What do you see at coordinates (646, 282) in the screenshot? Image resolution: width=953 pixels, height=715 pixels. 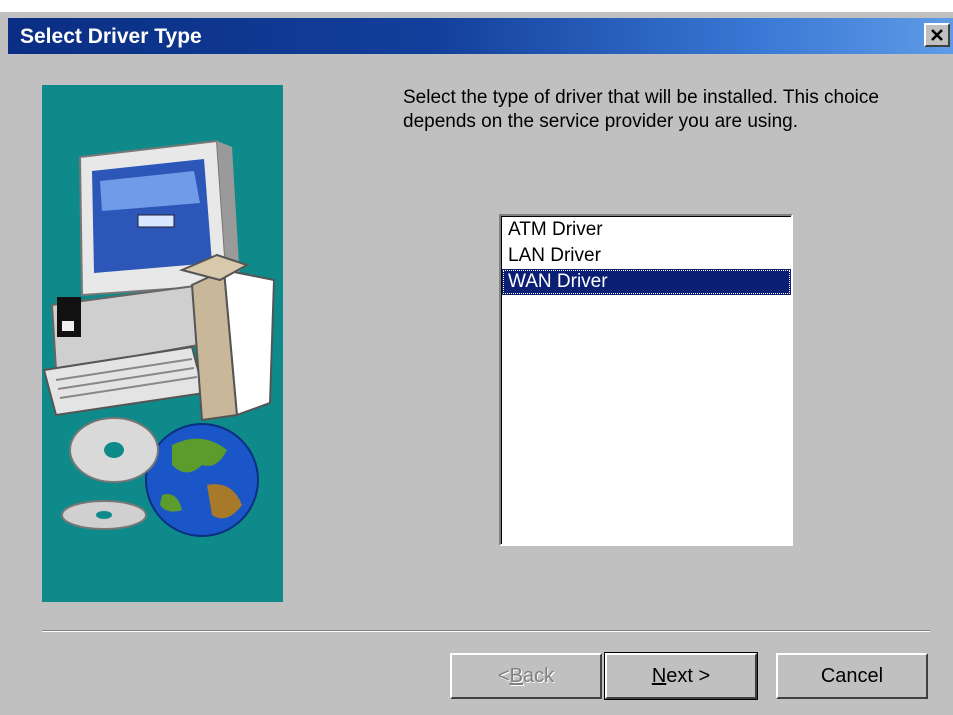 I see `list-item-wan-driver: WAN Driver` at bounding box center [646, 282].